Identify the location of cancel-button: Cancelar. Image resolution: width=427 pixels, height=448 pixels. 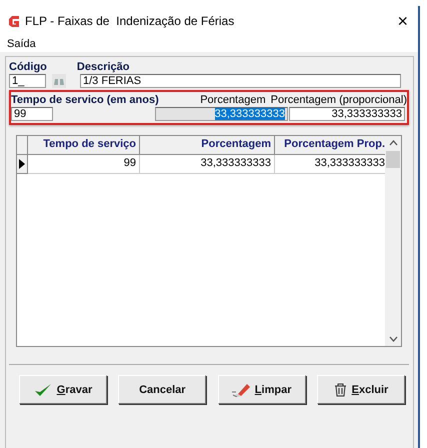
(162, 389).